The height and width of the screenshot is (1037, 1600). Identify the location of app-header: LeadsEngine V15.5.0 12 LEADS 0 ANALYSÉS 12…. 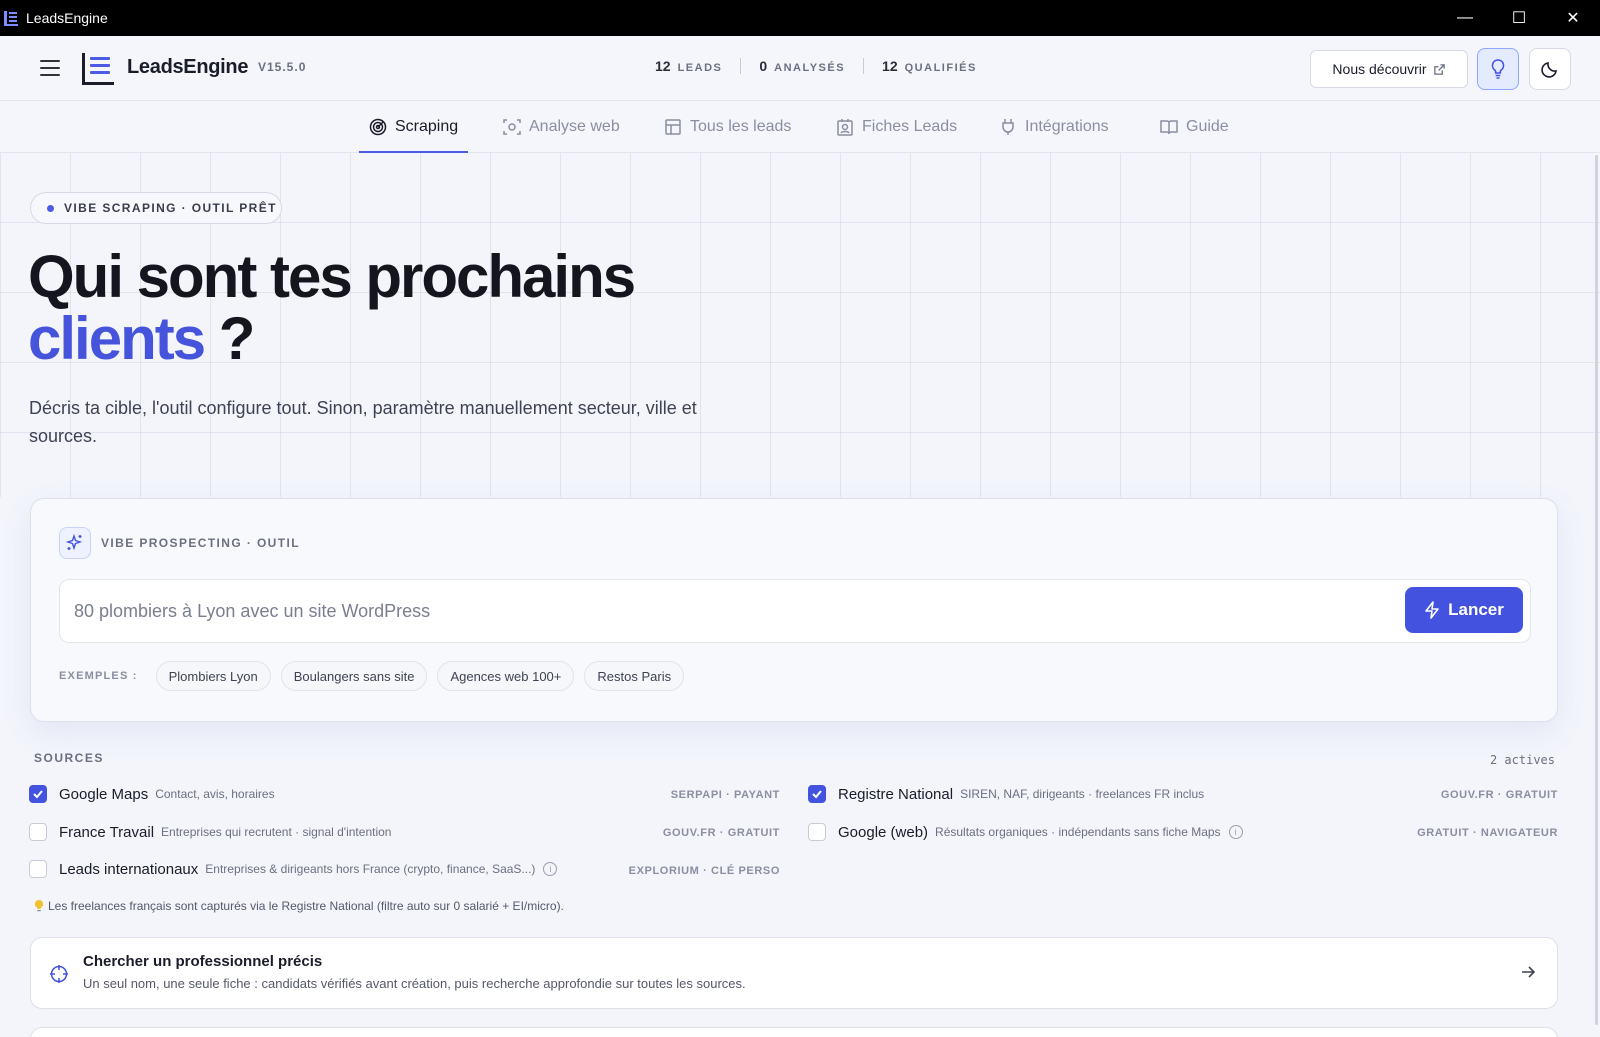
(800, 68).